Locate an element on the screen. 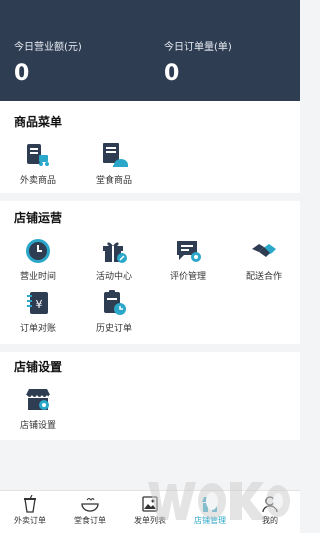  item-label: 配送合作 is located at coordinates (263, 277).